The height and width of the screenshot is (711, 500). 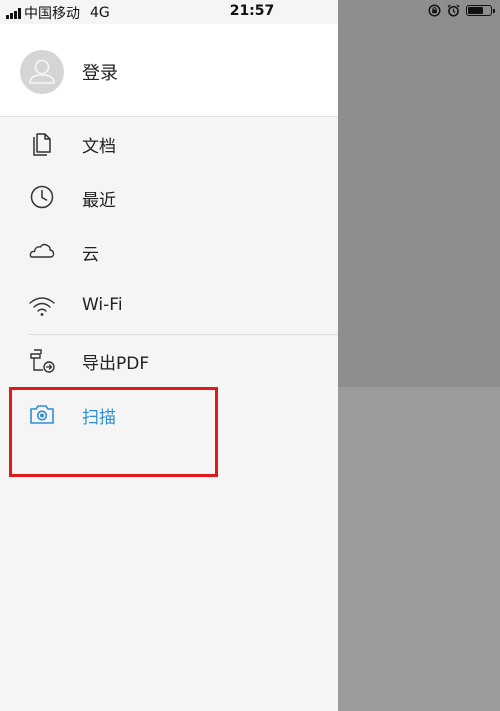 I want to click on menu-item-recent: 最近, so click(x=169, y=197).